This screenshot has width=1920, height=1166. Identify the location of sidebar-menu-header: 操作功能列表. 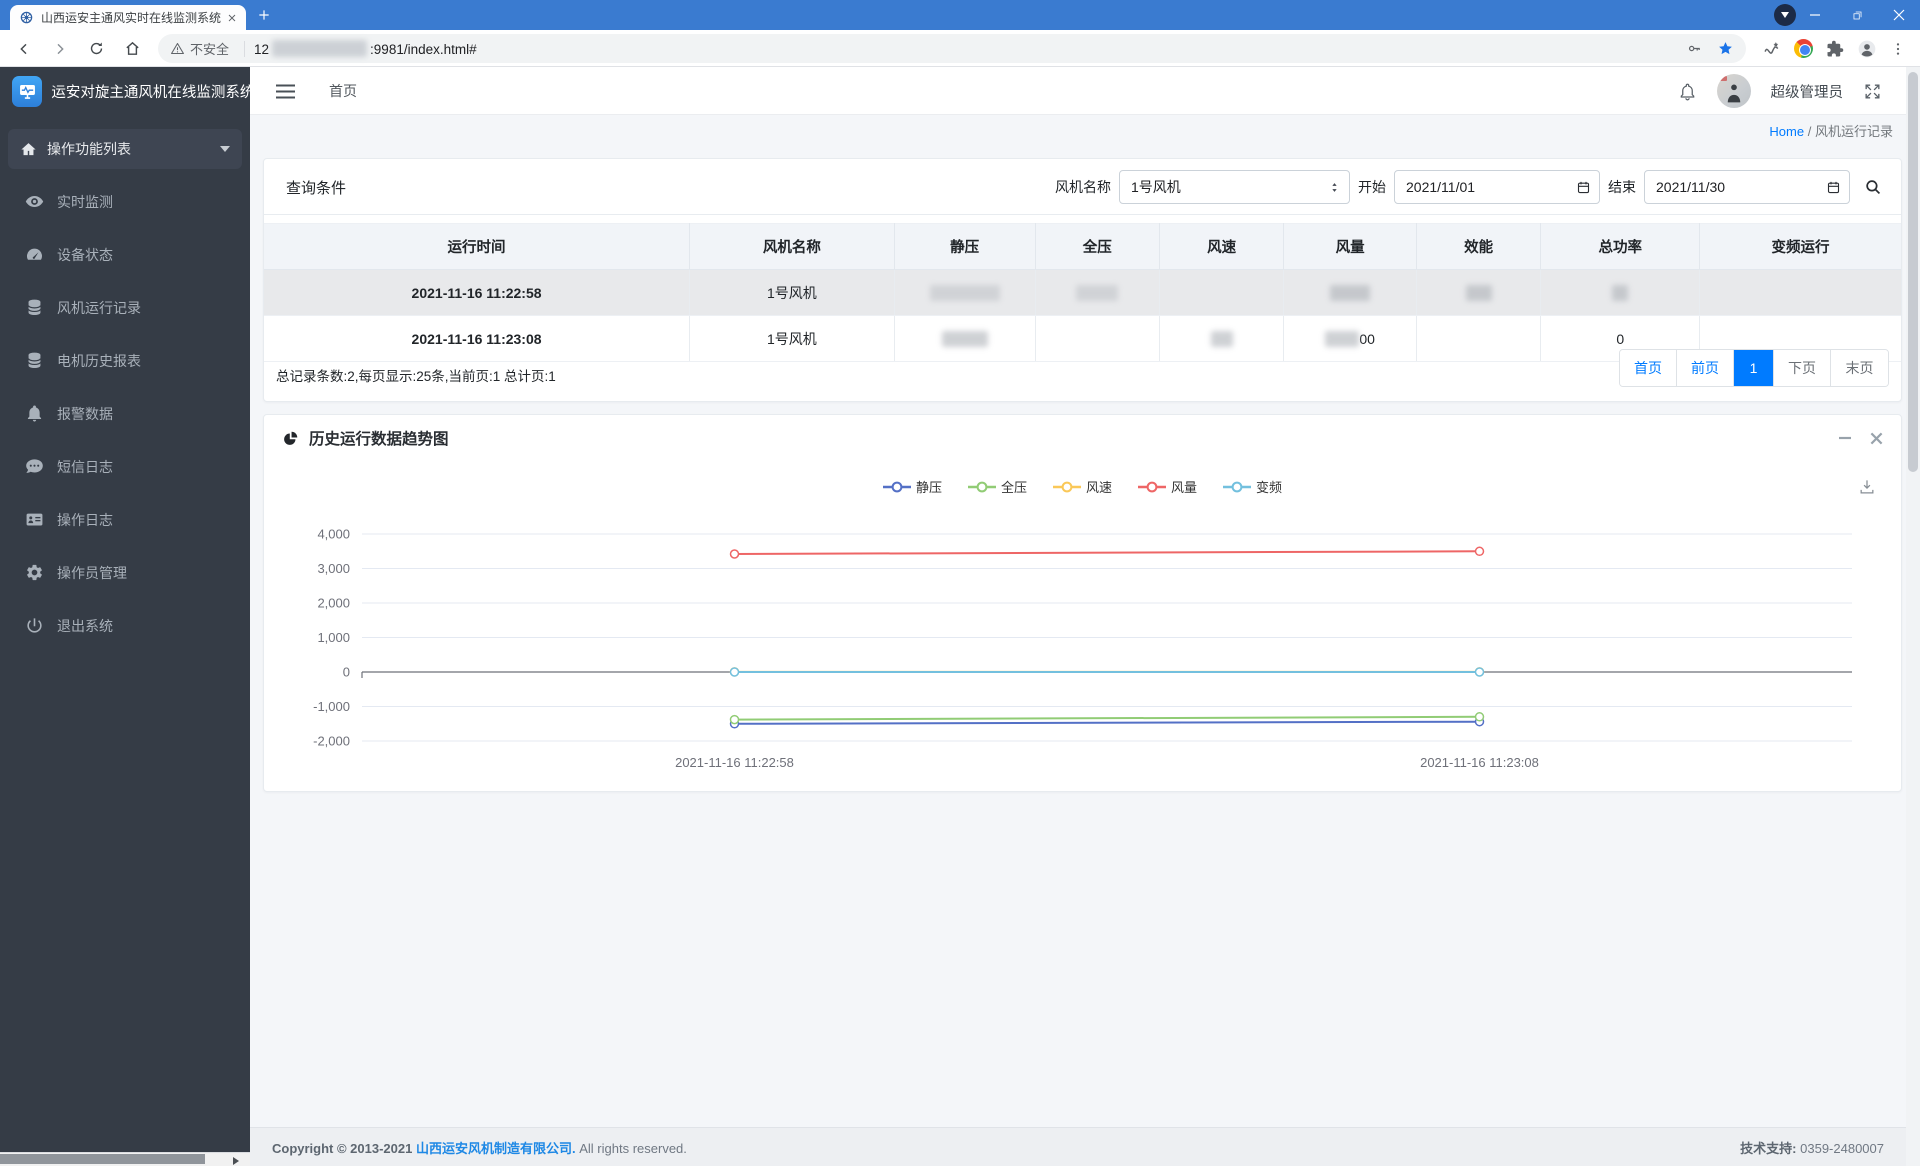
(125, 149).